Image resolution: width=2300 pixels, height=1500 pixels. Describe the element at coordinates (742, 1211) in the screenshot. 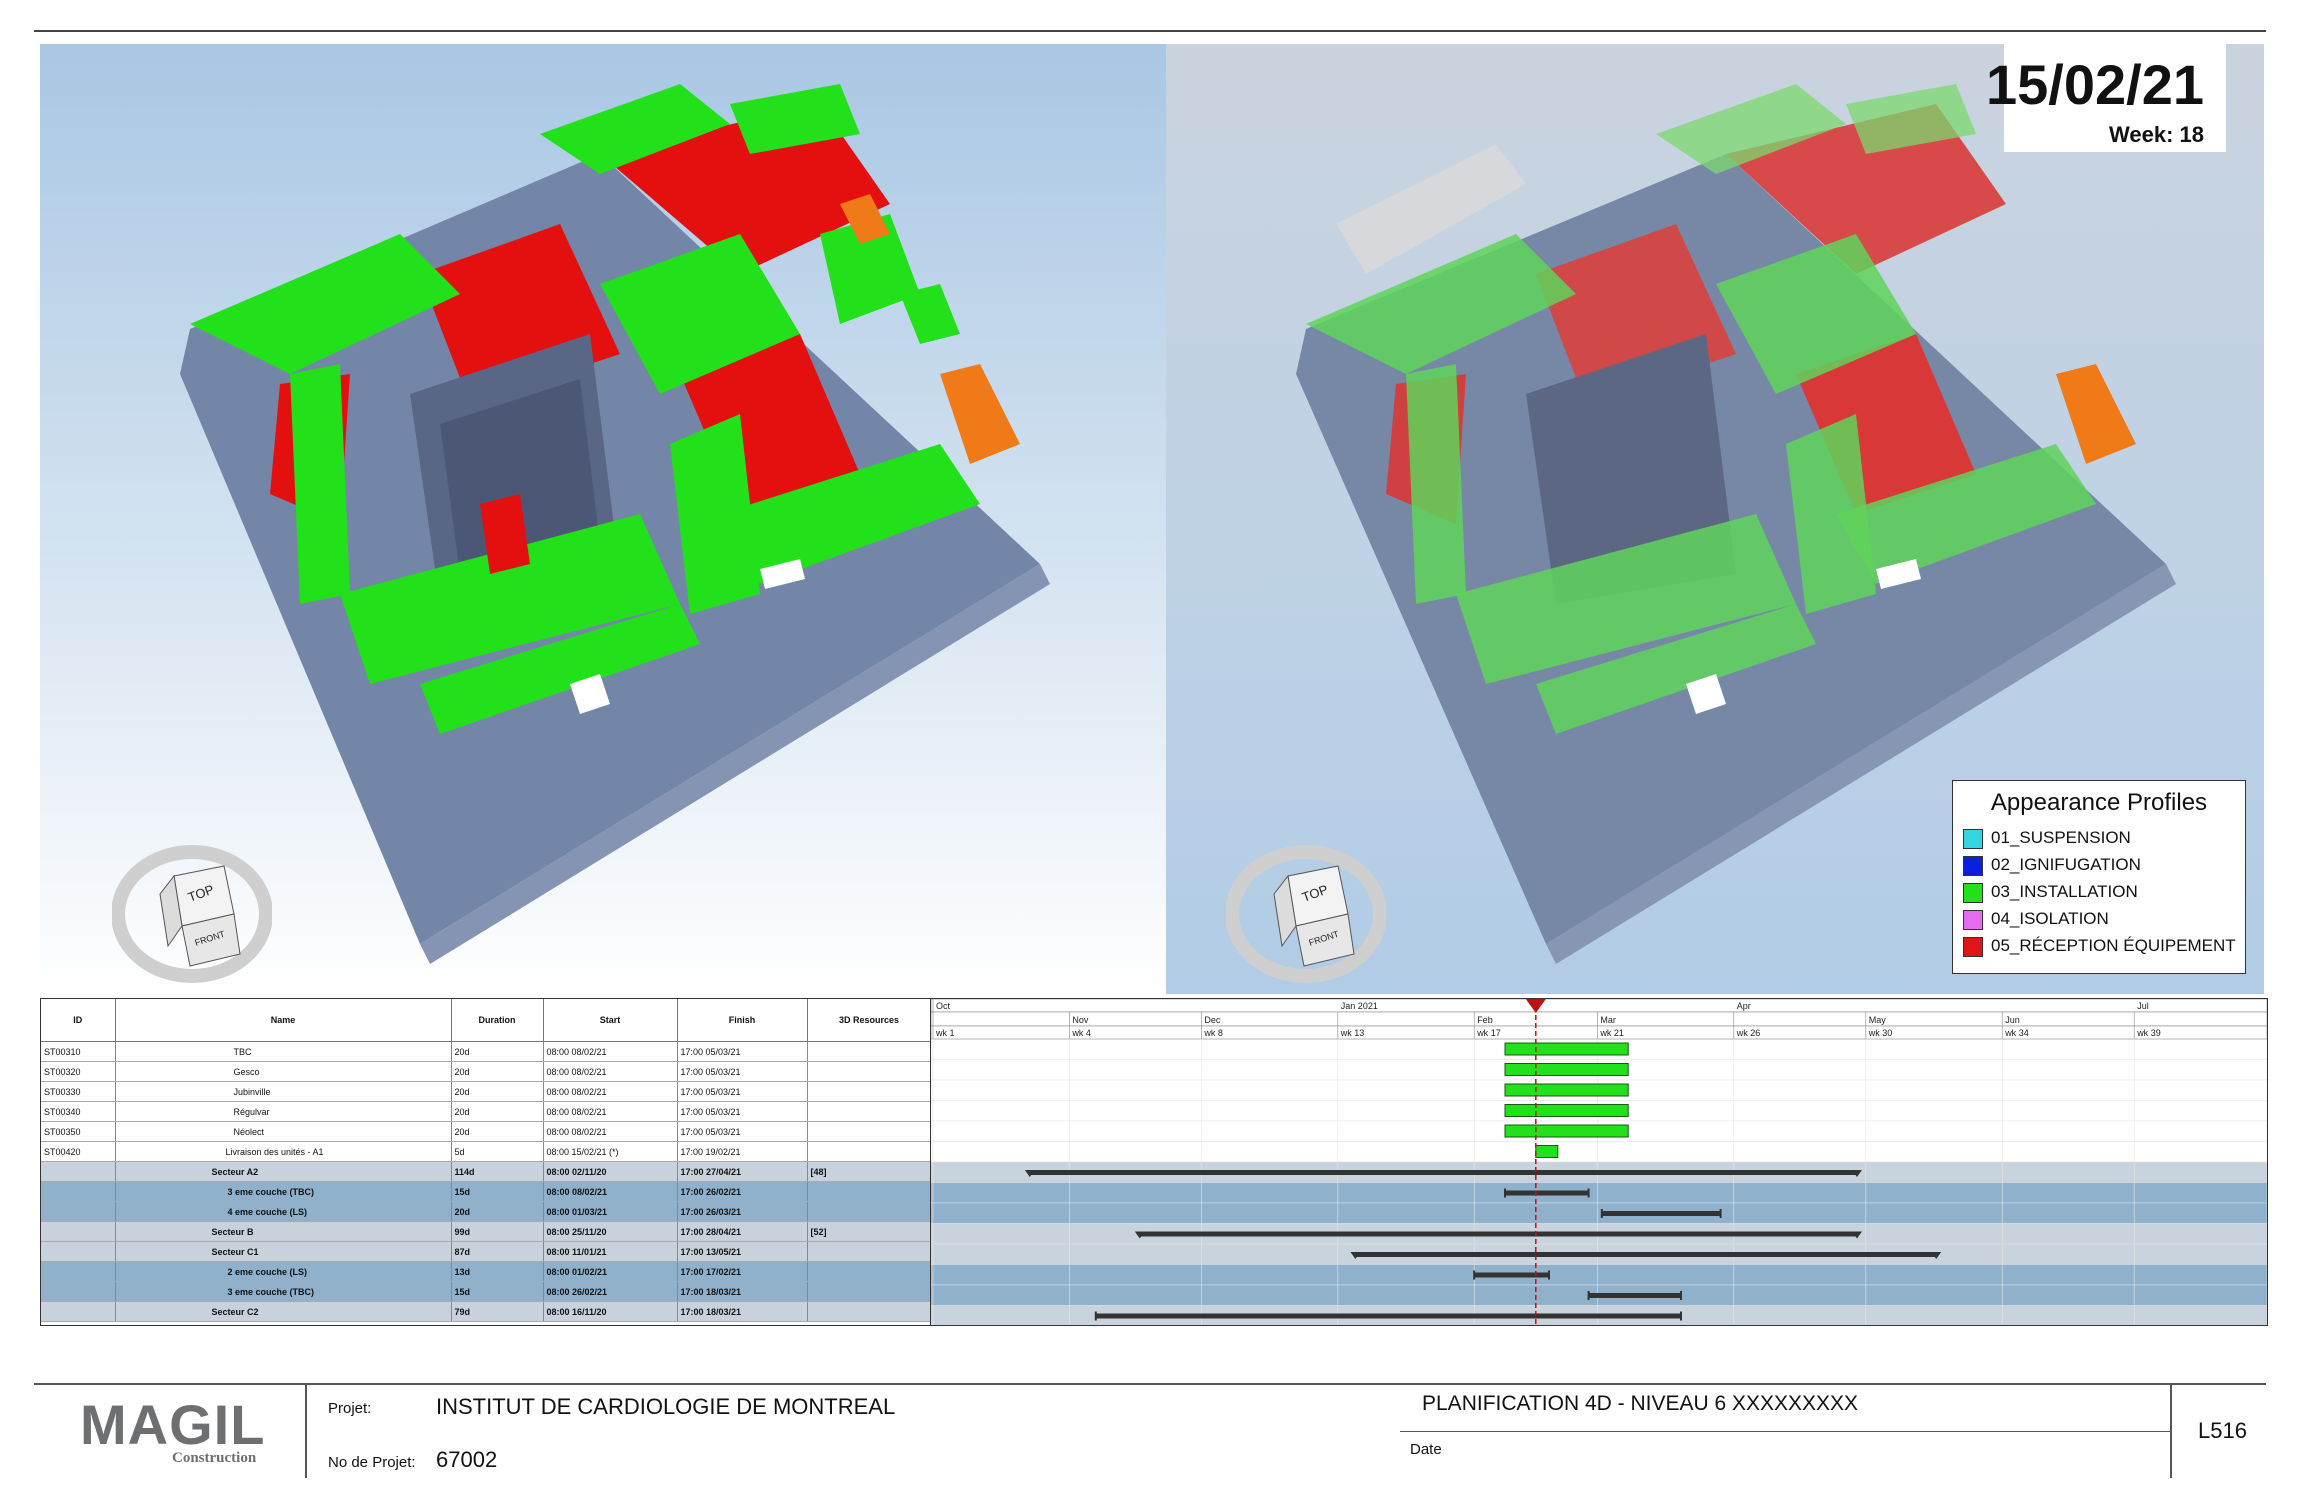

I see `cell-finish: 17:00 26/03/21` at that location.